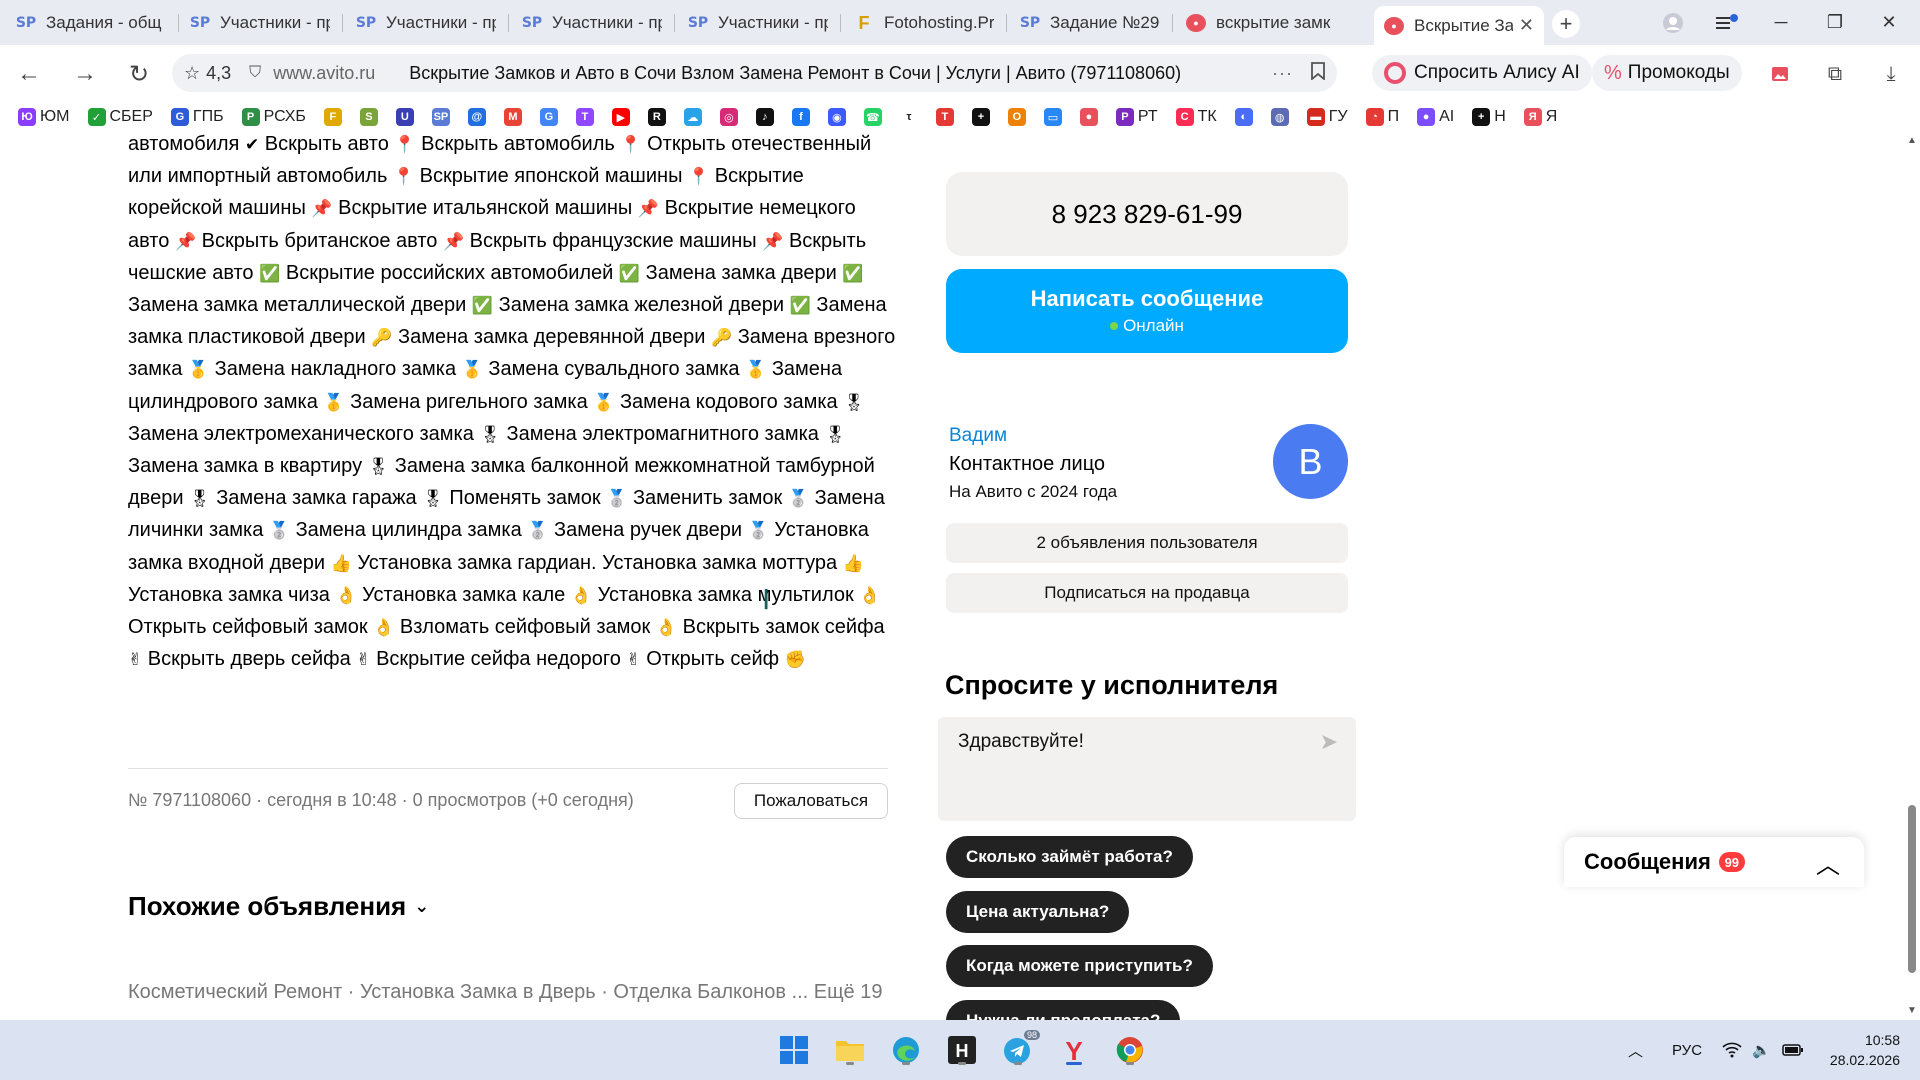 The height and width of the screenshot is (1080, 1920). Describe the element at coordinates (1038, 912) in the screenshot. I see `quick-question-chip: Цена актуальна?` at that location.